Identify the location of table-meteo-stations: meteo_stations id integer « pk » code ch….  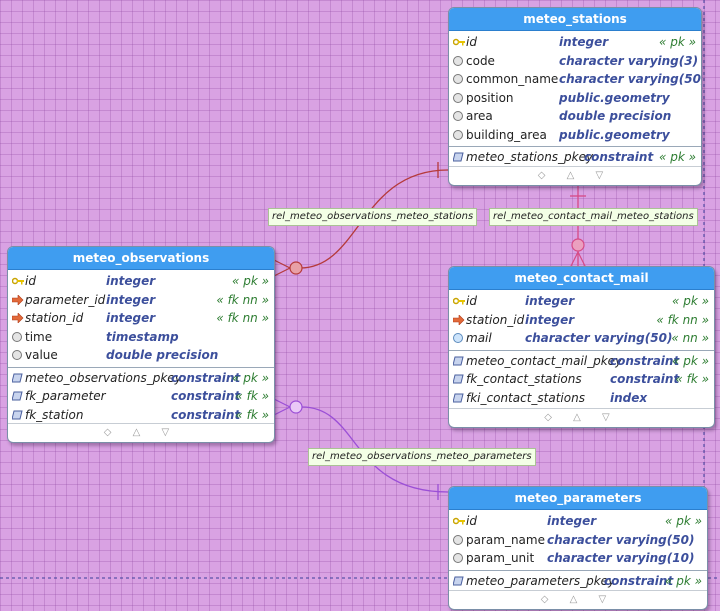
(575, 96).